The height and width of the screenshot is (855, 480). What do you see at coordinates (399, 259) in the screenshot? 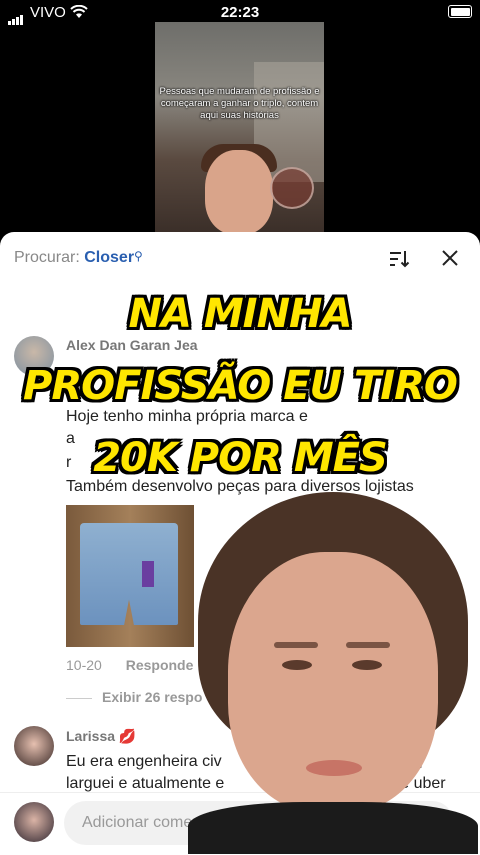
I see `sort-icon` at bounding box center [399, 259].